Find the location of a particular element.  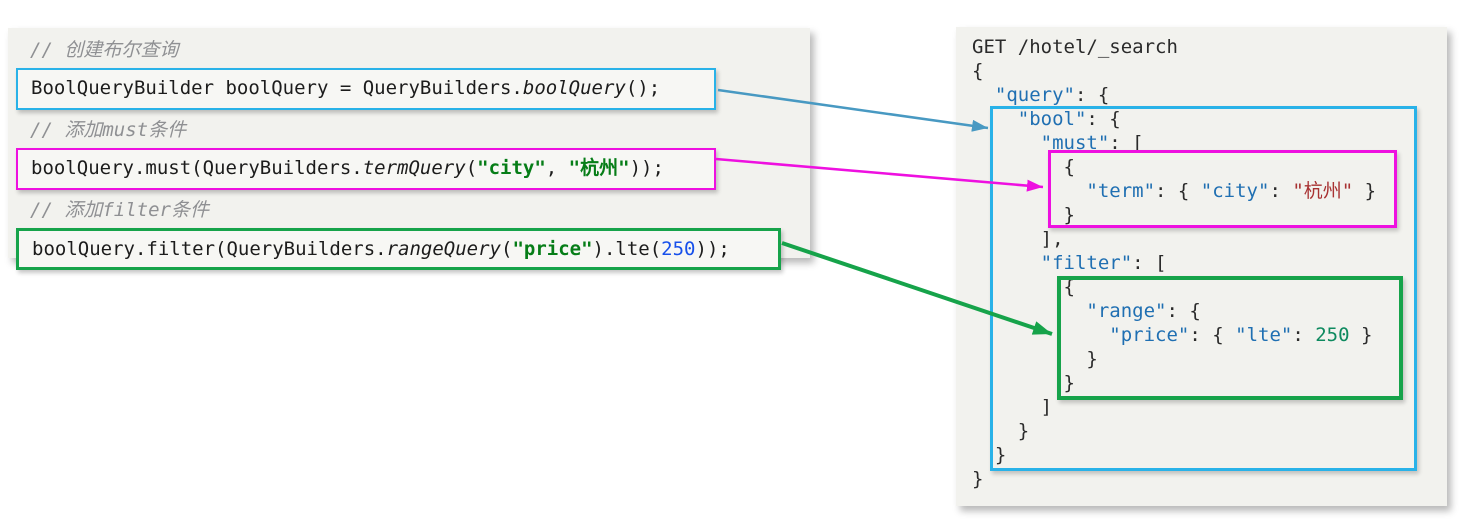

dsl-code-segment: "query" is located at coordinates (1034, 95).